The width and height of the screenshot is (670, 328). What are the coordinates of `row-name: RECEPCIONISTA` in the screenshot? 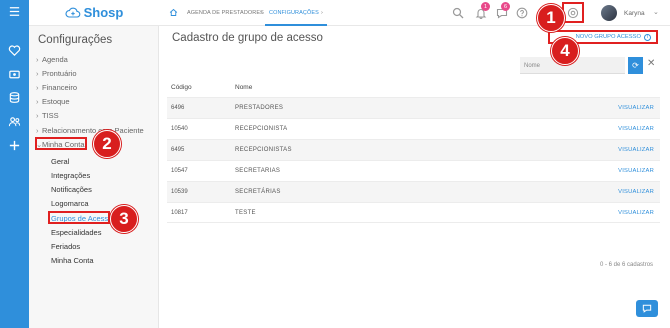 It's located at (261, 129).